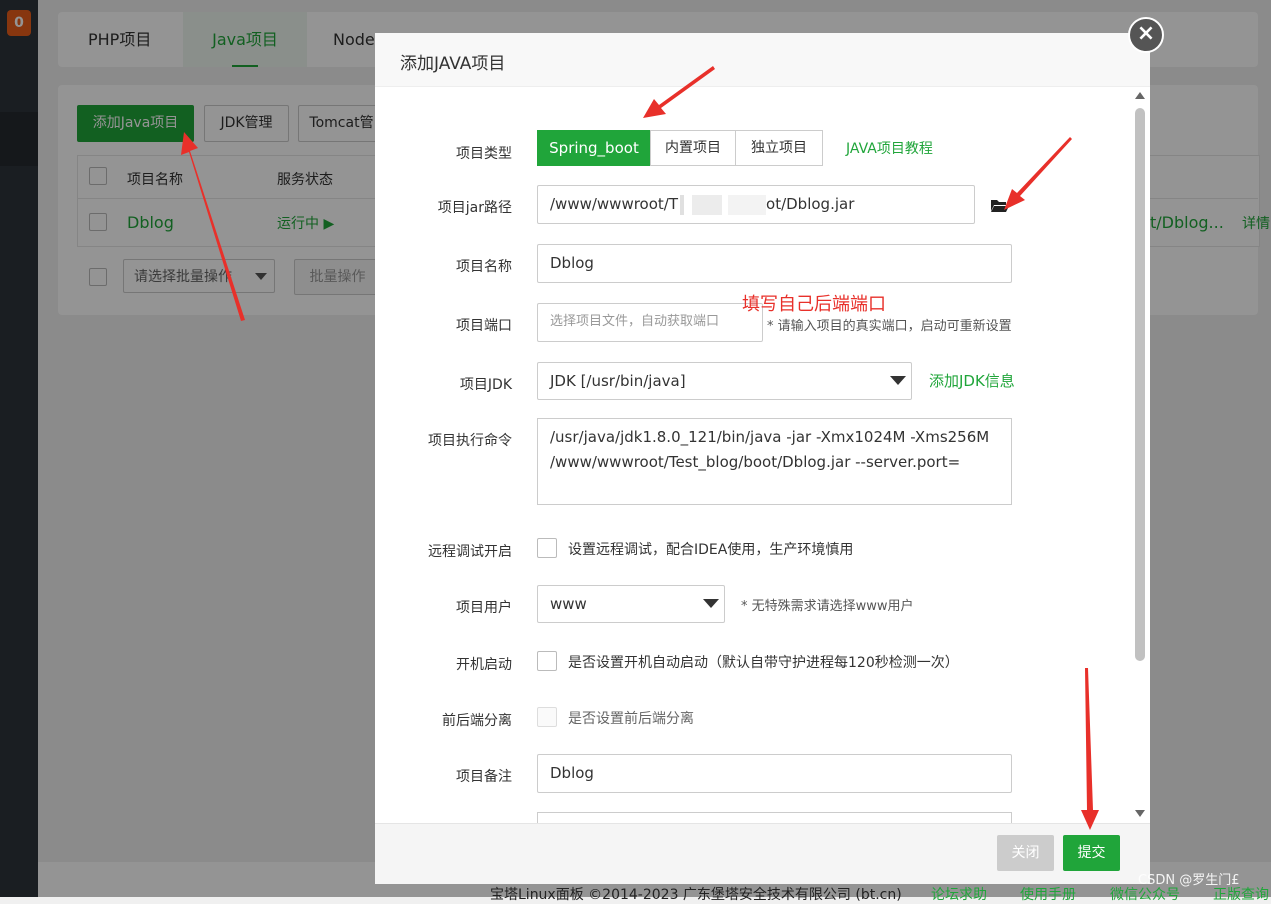 This screenshot has width=1271, height=904. What do you see at coordinates (762, 60) in the screenshot?
I see `dialog-header: 添加JAVA项目` at bounding box center [762, 60].